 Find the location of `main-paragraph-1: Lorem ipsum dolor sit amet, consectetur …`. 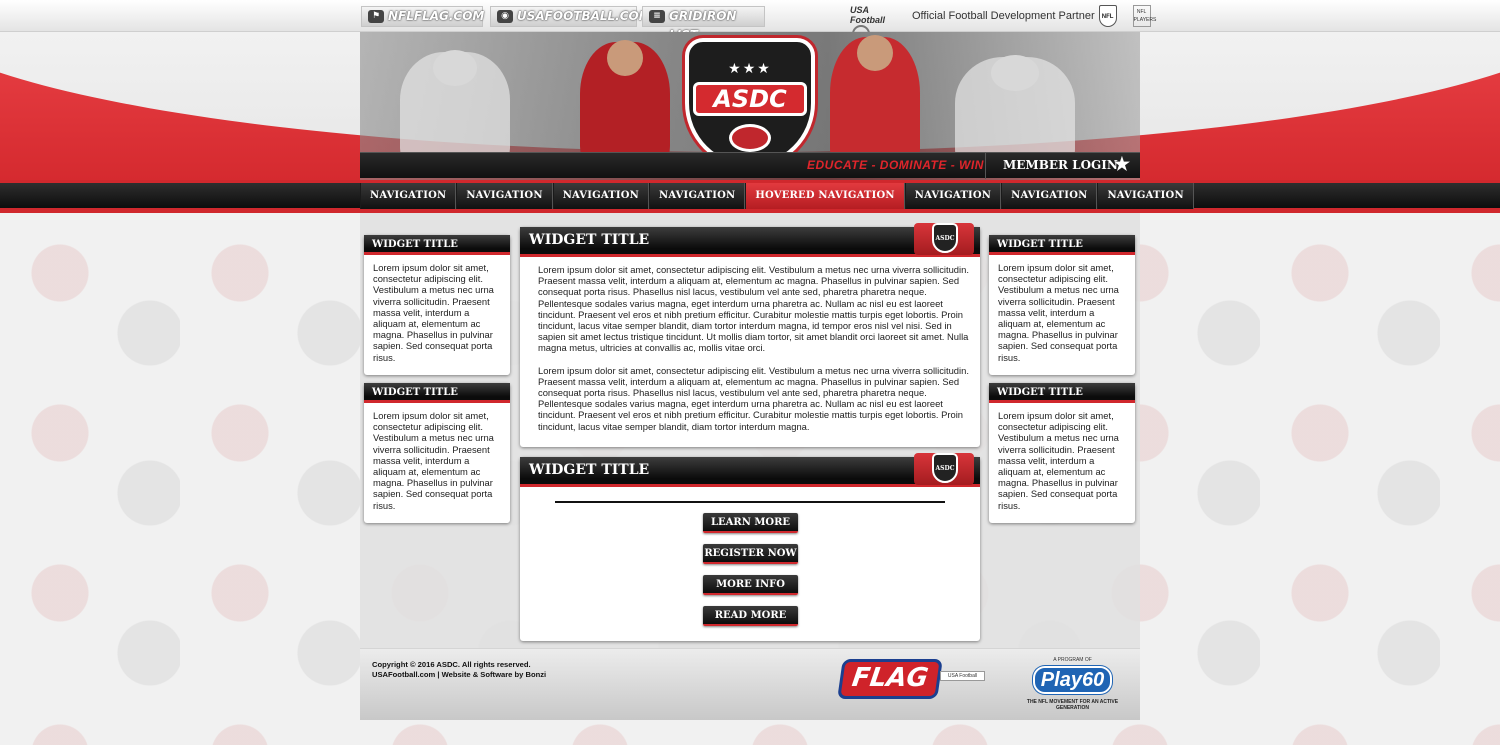

main-paragraph-1: Lorem ipsum dolor sit amet, consectetur … is located at coordinates (753, 309).